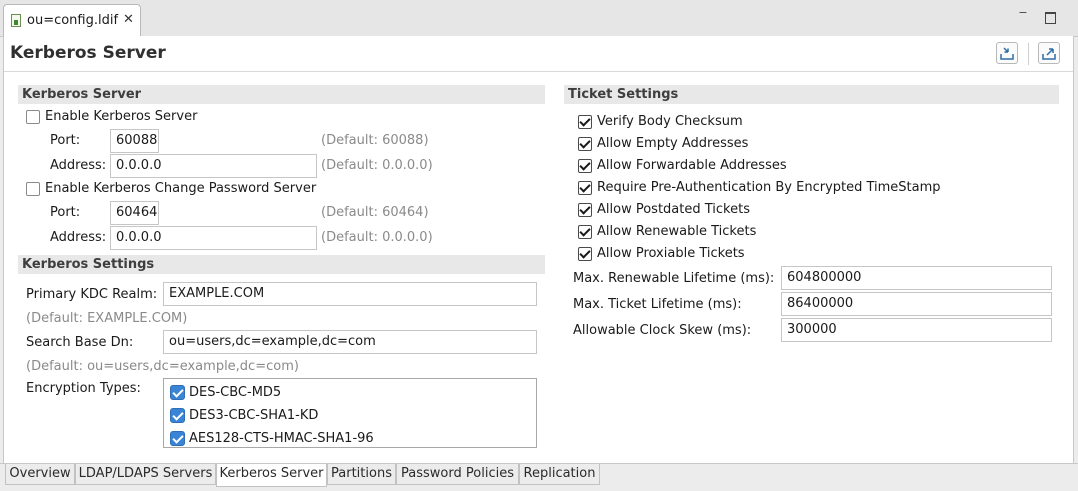 The width and height of the screenshot is (1078, 491). What do you see at coordinates (1050, 18) in the screenshot?
I see `maximize-icon` at bounding box center [1050, 18].